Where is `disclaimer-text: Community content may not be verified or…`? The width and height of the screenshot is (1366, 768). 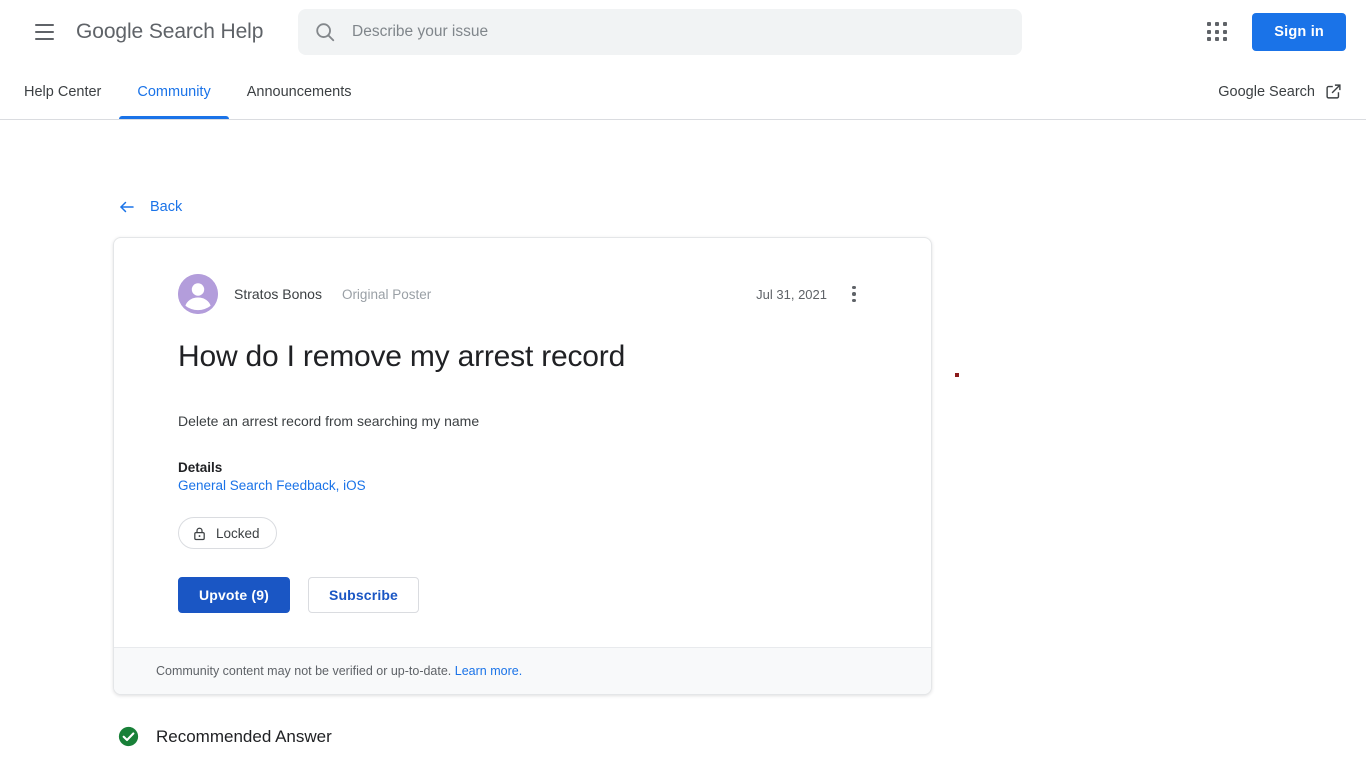
disclaimer-text: Community content may not be verified or… is located at coordinates (304, 671).